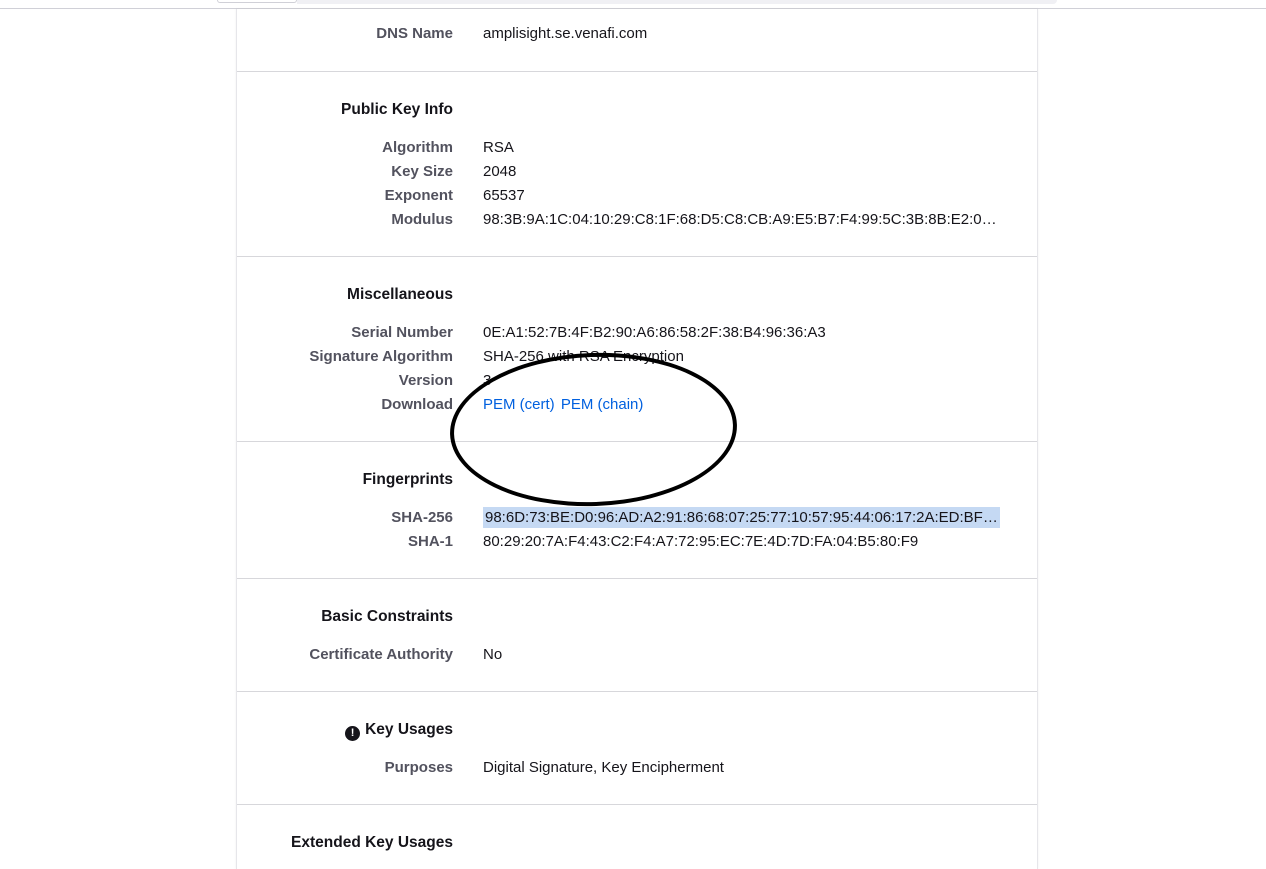 Image resolution: width=1266 pixels, height=869 pixels. Describe the element at coordinates (381, 356) in the screenshot. I see `sig-alg-label: Signature Algorithm` at that location.